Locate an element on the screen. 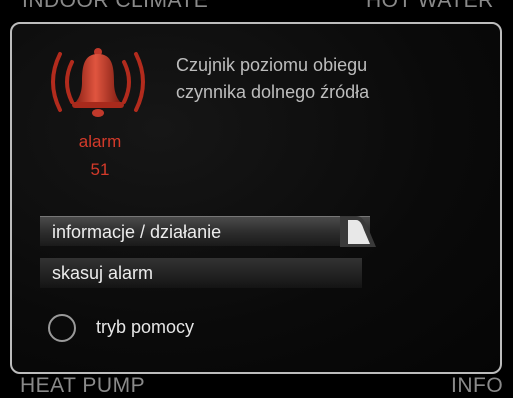  menu-item-info-operation: informacje / działanie is located at coordinates (208, 231).